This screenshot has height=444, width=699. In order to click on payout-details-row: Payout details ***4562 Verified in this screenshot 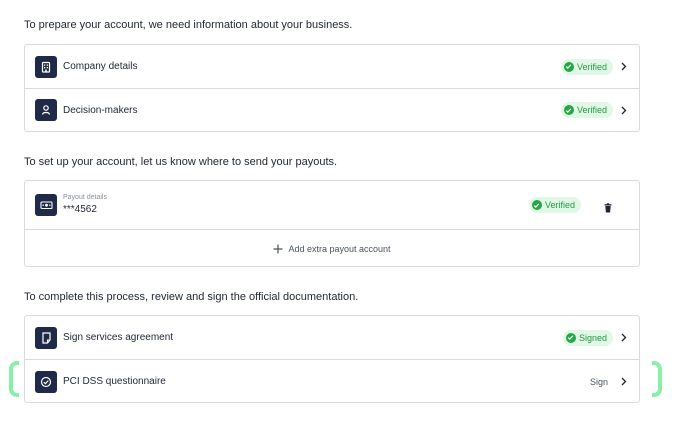, I will do `click(332, 205)`.